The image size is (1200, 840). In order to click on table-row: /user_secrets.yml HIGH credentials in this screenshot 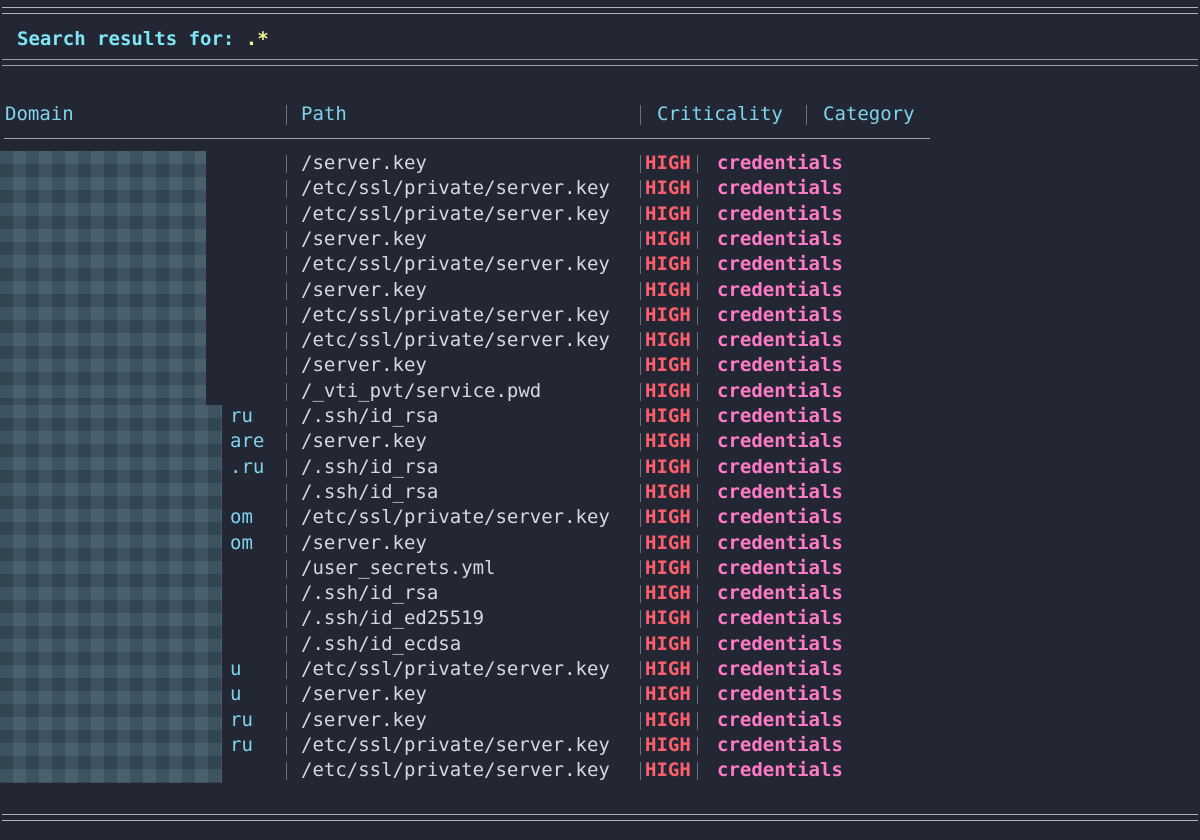, I will do `click(600, 568)`.